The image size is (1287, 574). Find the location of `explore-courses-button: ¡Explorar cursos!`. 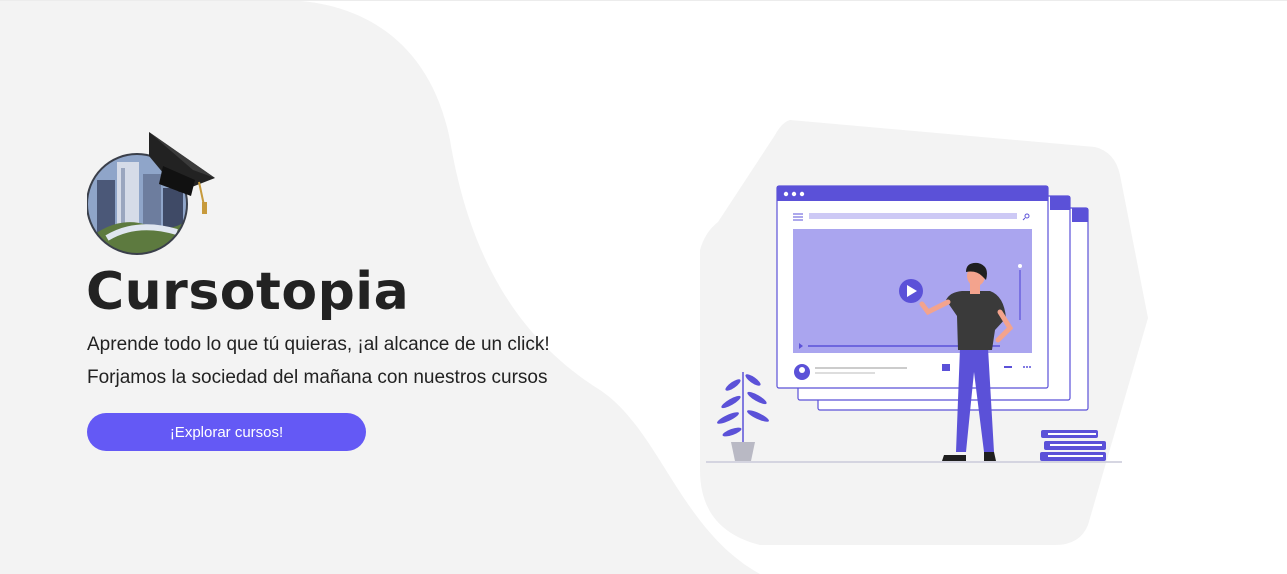

explore-courses-button: ¡Explorar cursos! is located at coordinates (226, 432).